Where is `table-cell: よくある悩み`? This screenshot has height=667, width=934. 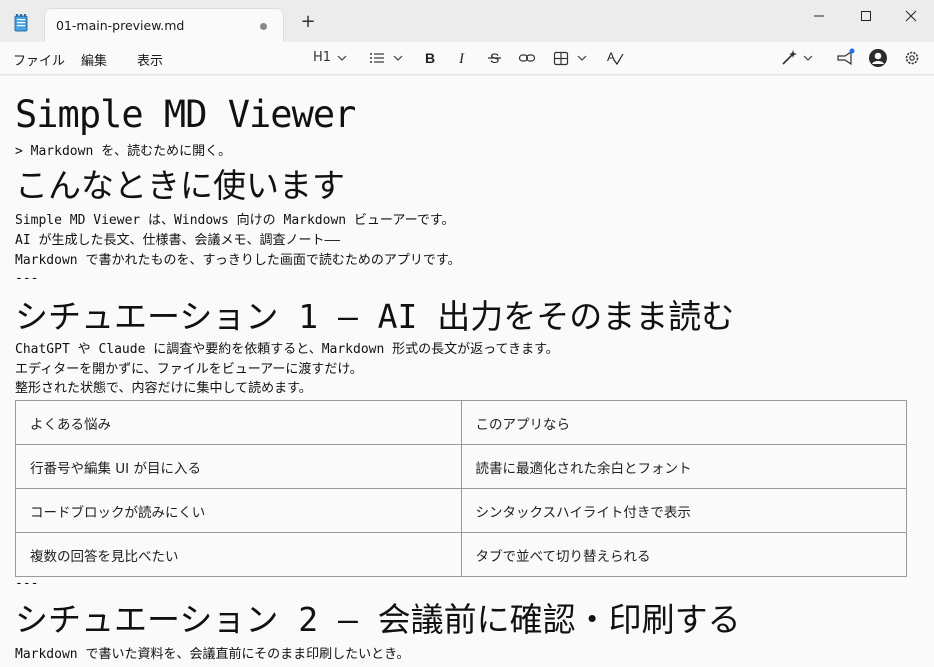
table-cell: よくある悩み is located at coordinates (238, 422).